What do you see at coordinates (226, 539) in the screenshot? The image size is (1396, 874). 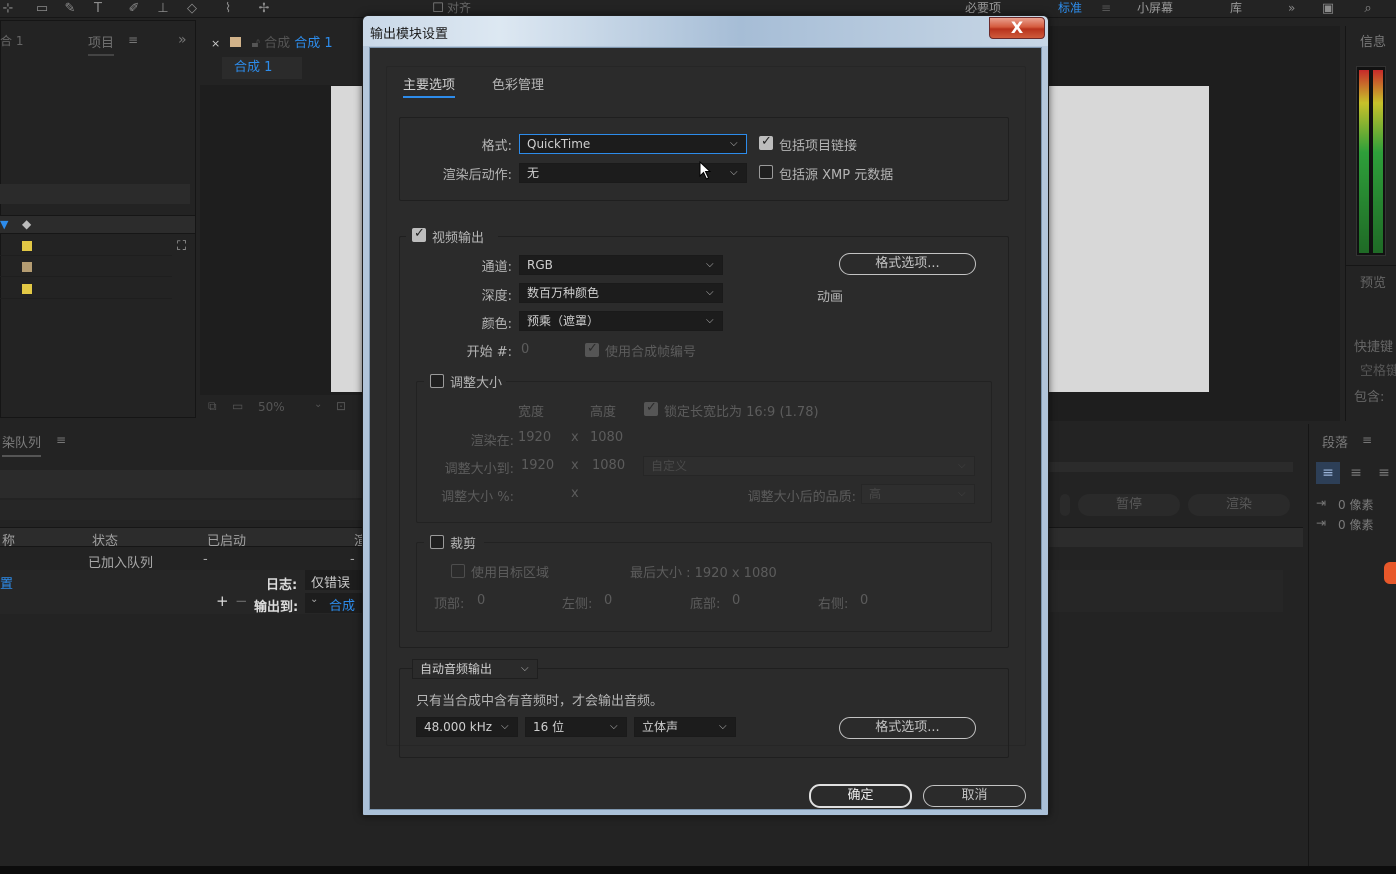 I see `col-started: 已启动` at bounding box center [226, 539].